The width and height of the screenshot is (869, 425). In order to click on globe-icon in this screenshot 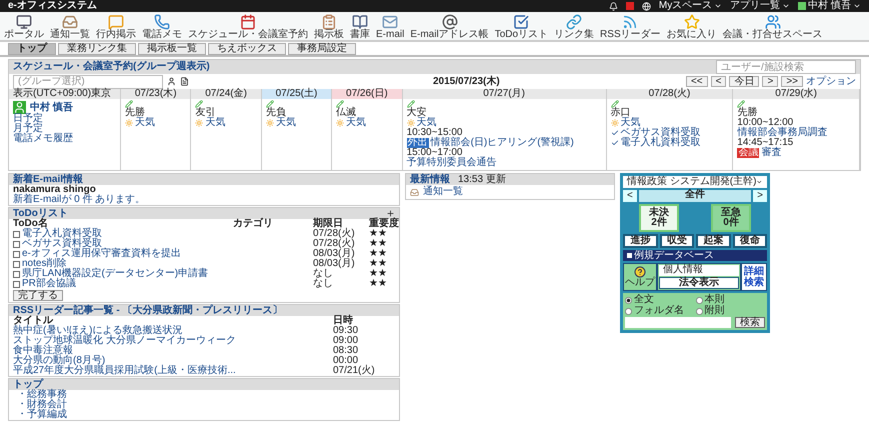, I will do `click(646, 6)`.